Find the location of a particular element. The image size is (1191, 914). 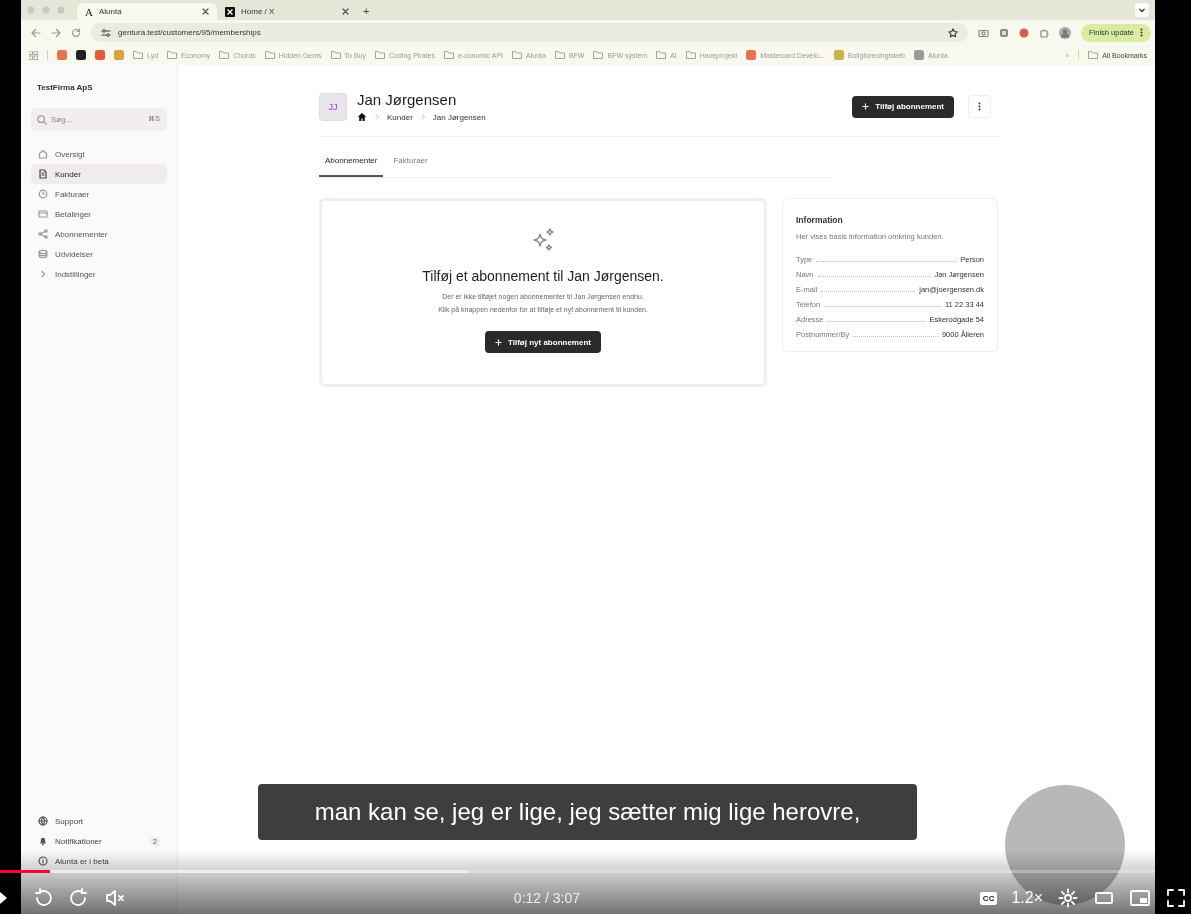

add-new-subscription-button: Tilføj nyt abonnement is located at coordinates (543, 342).